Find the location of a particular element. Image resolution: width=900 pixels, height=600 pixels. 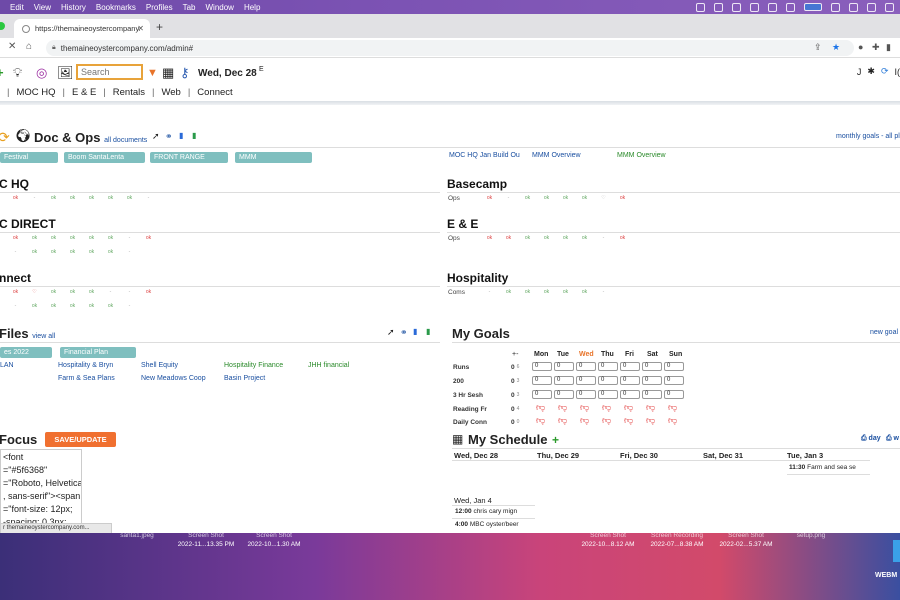

event: 4:00 MBC oyster/beer is located at coordinates (487, 524).